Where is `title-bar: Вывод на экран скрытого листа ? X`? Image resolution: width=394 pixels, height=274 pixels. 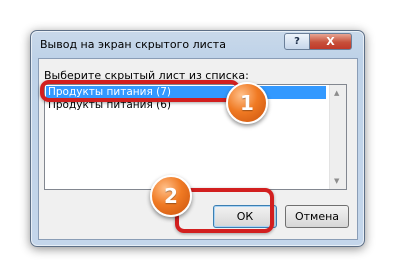
title-bar: Вывод на экран скрытого листа ? X is located at coordinates (197, 44).